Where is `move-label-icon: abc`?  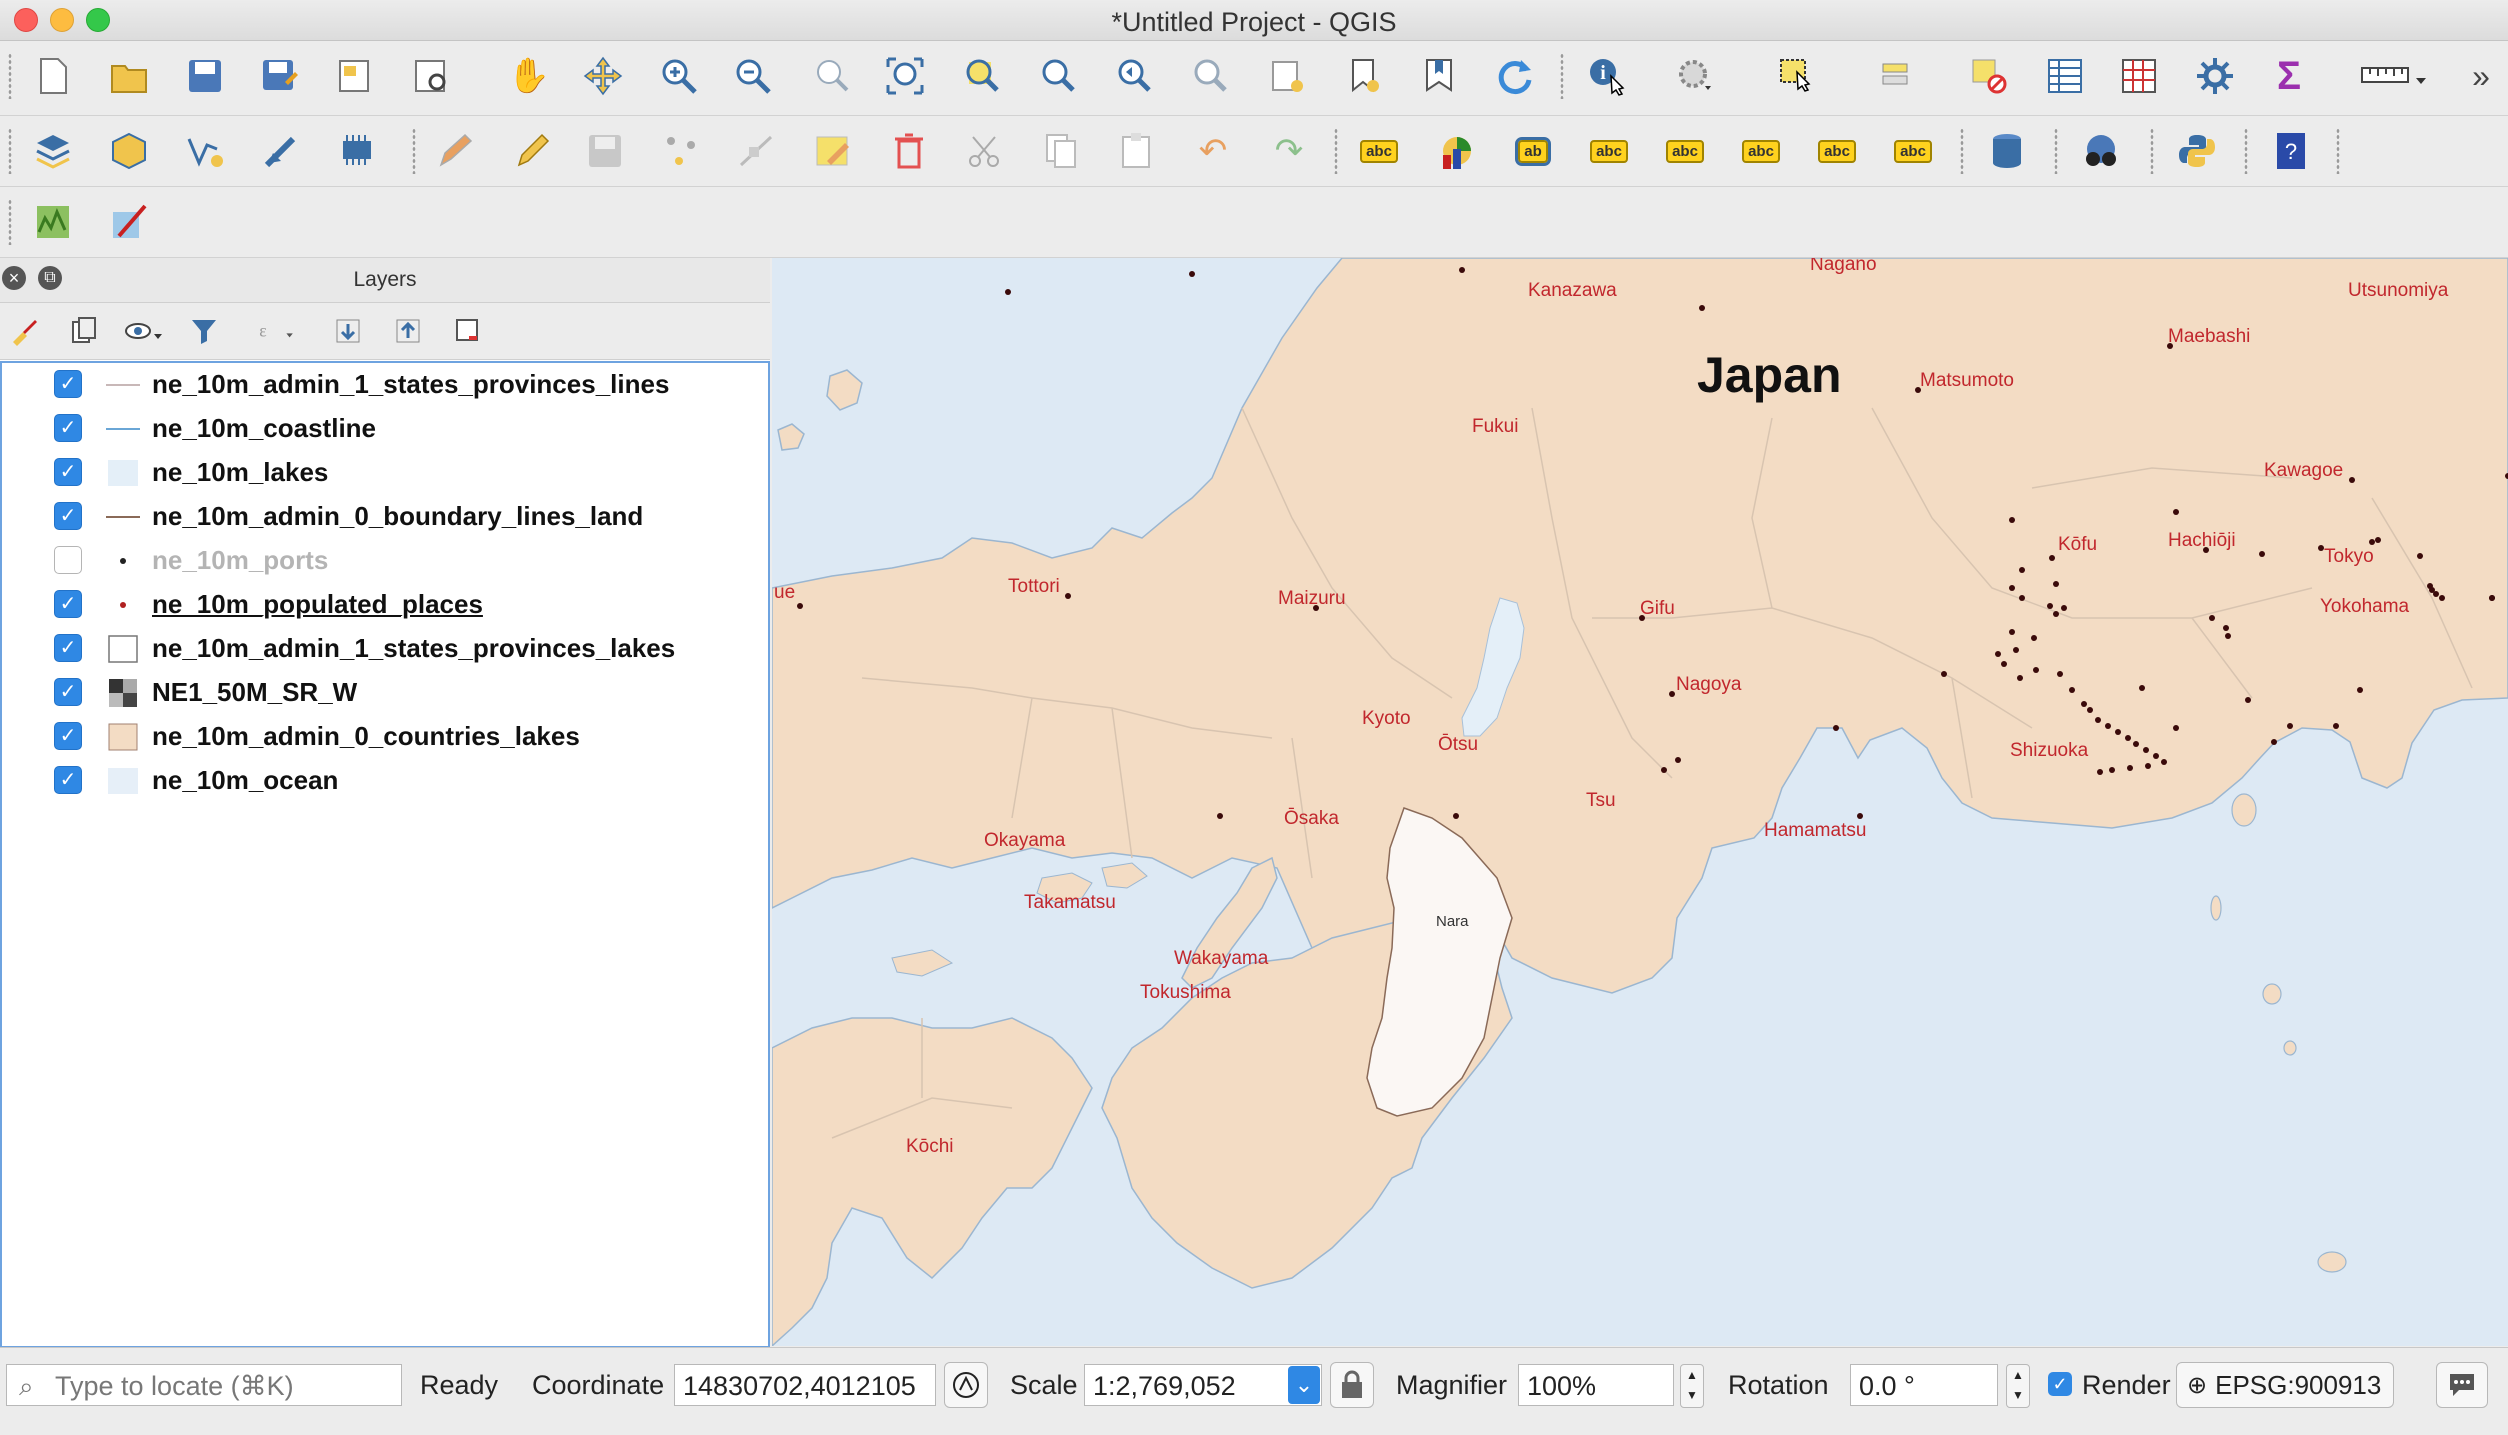
move-label-icon: abc is located at coordinates (1761, 151).